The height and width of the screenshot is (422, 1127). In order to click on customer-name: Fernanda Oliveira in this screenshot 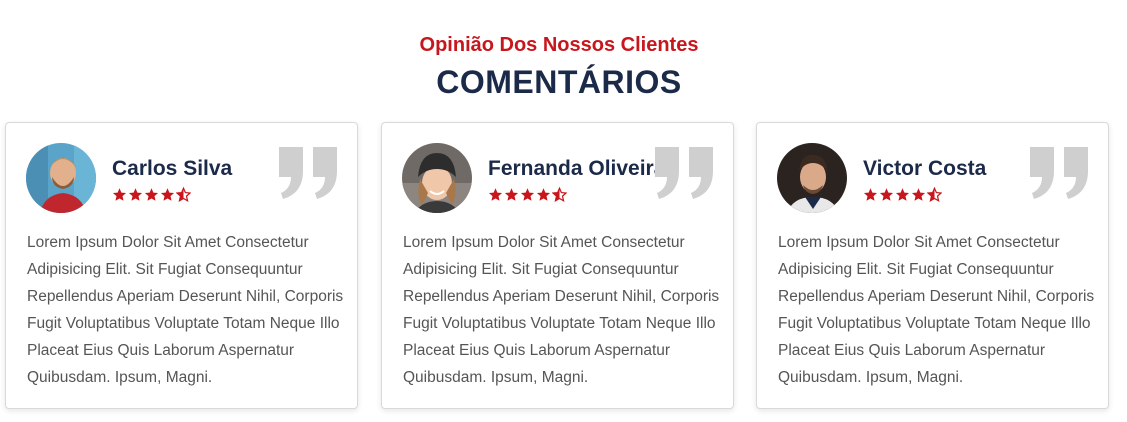, I will do `click(577, 168)`.